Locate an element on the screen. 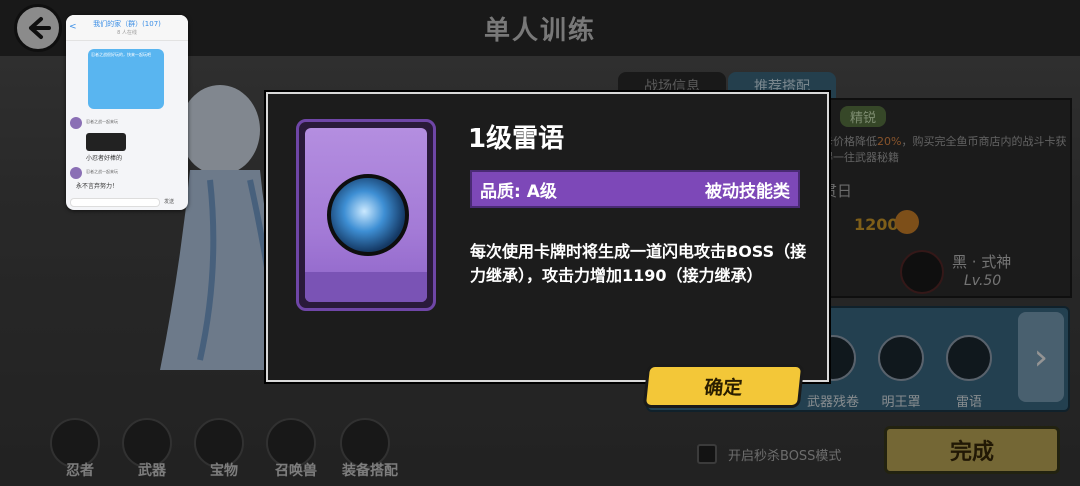 The height and width of the screenshot is (486, 1080). skill-card is located at coordinates (366, 215).